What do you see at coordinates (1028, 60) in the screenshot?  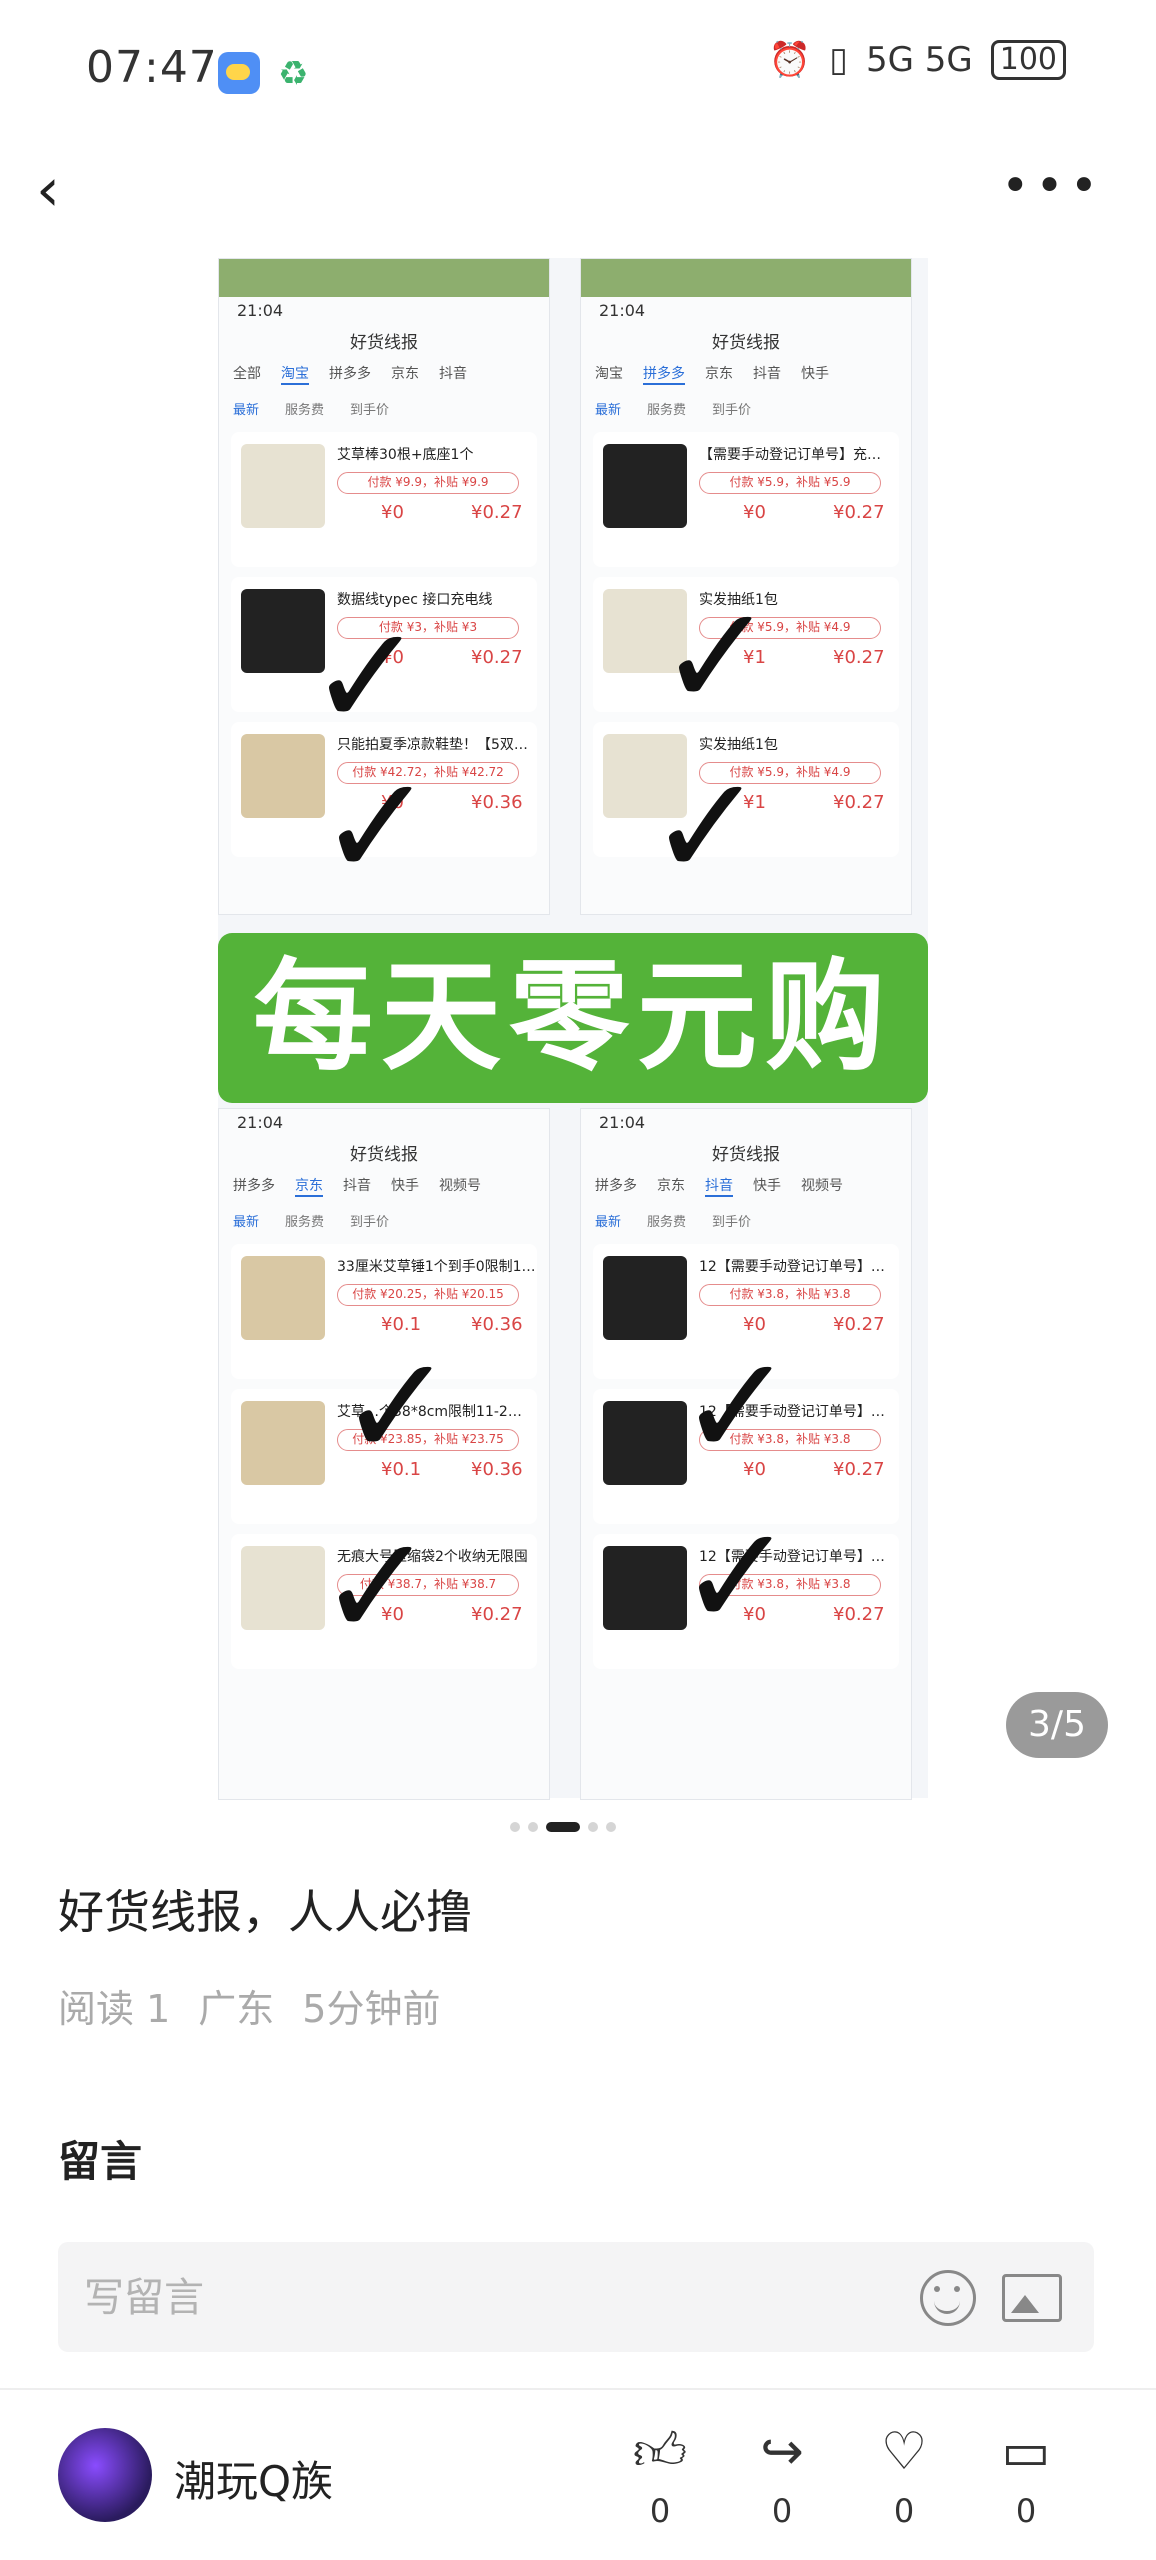 I see `battery-icon: 100` at bounding box center [1028, 60].